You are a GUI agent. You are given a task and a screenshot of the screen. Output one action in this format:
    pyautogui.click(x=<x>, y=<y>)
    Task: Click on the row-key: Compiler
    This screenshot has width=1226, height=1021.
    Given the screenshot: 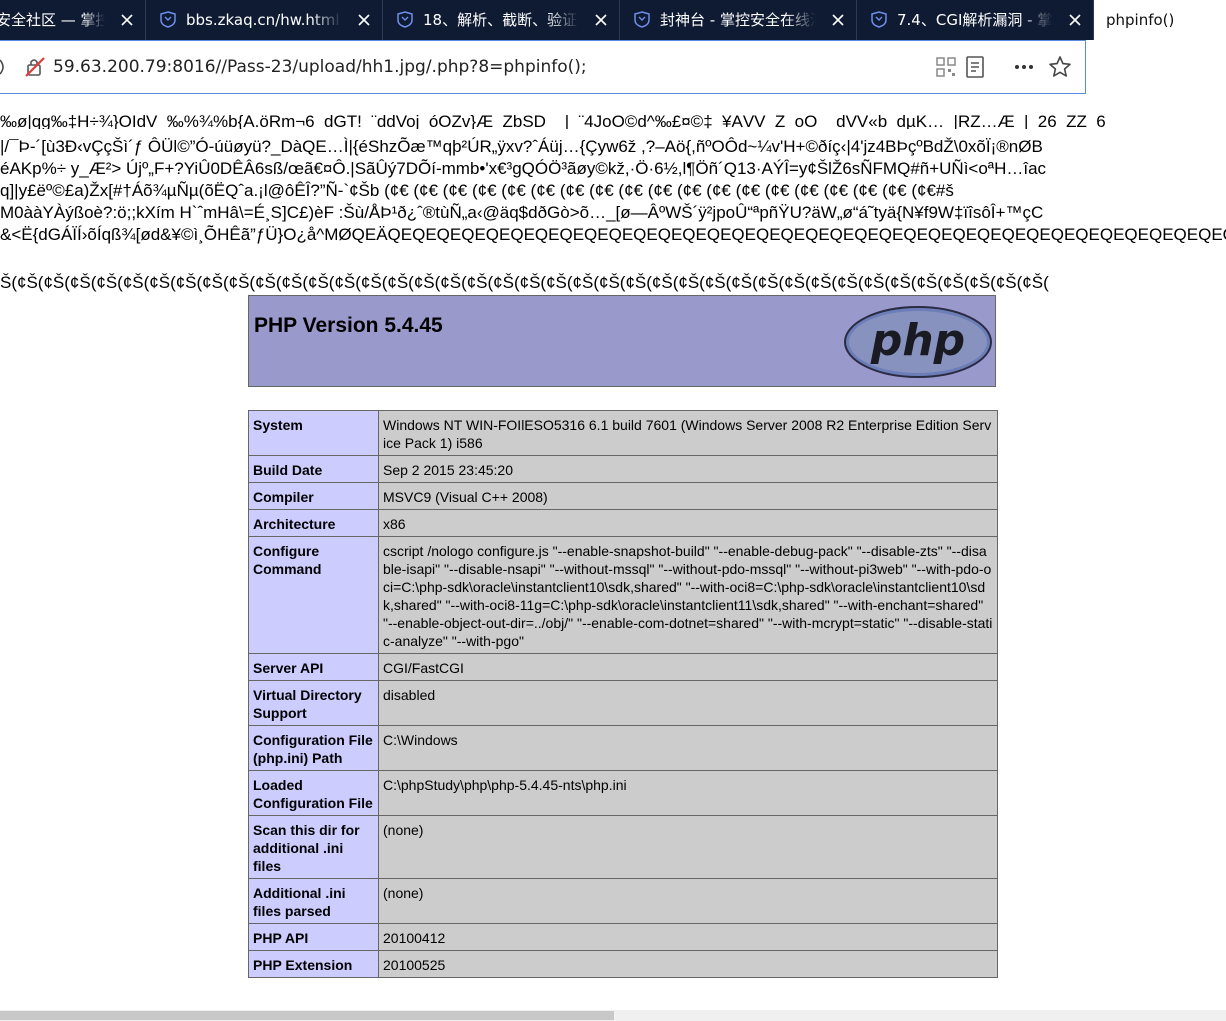 What is the action you would take?
    pyautogui.click(x=313, y=496)
    